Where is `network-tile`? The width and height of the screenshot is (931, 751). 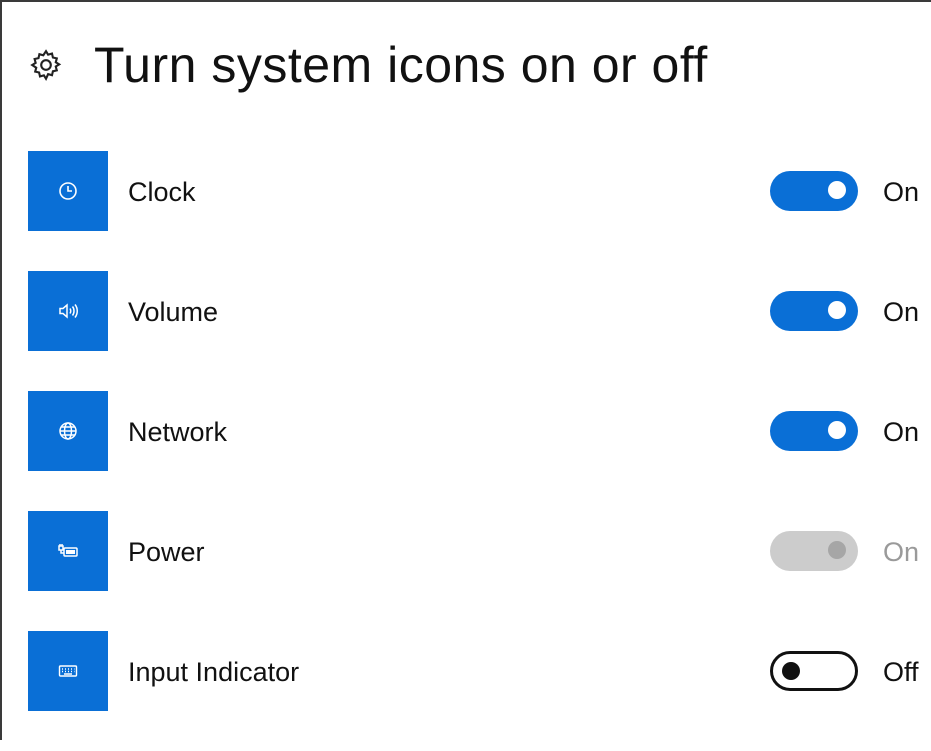 network-tile is located at coordinates (68, 431).